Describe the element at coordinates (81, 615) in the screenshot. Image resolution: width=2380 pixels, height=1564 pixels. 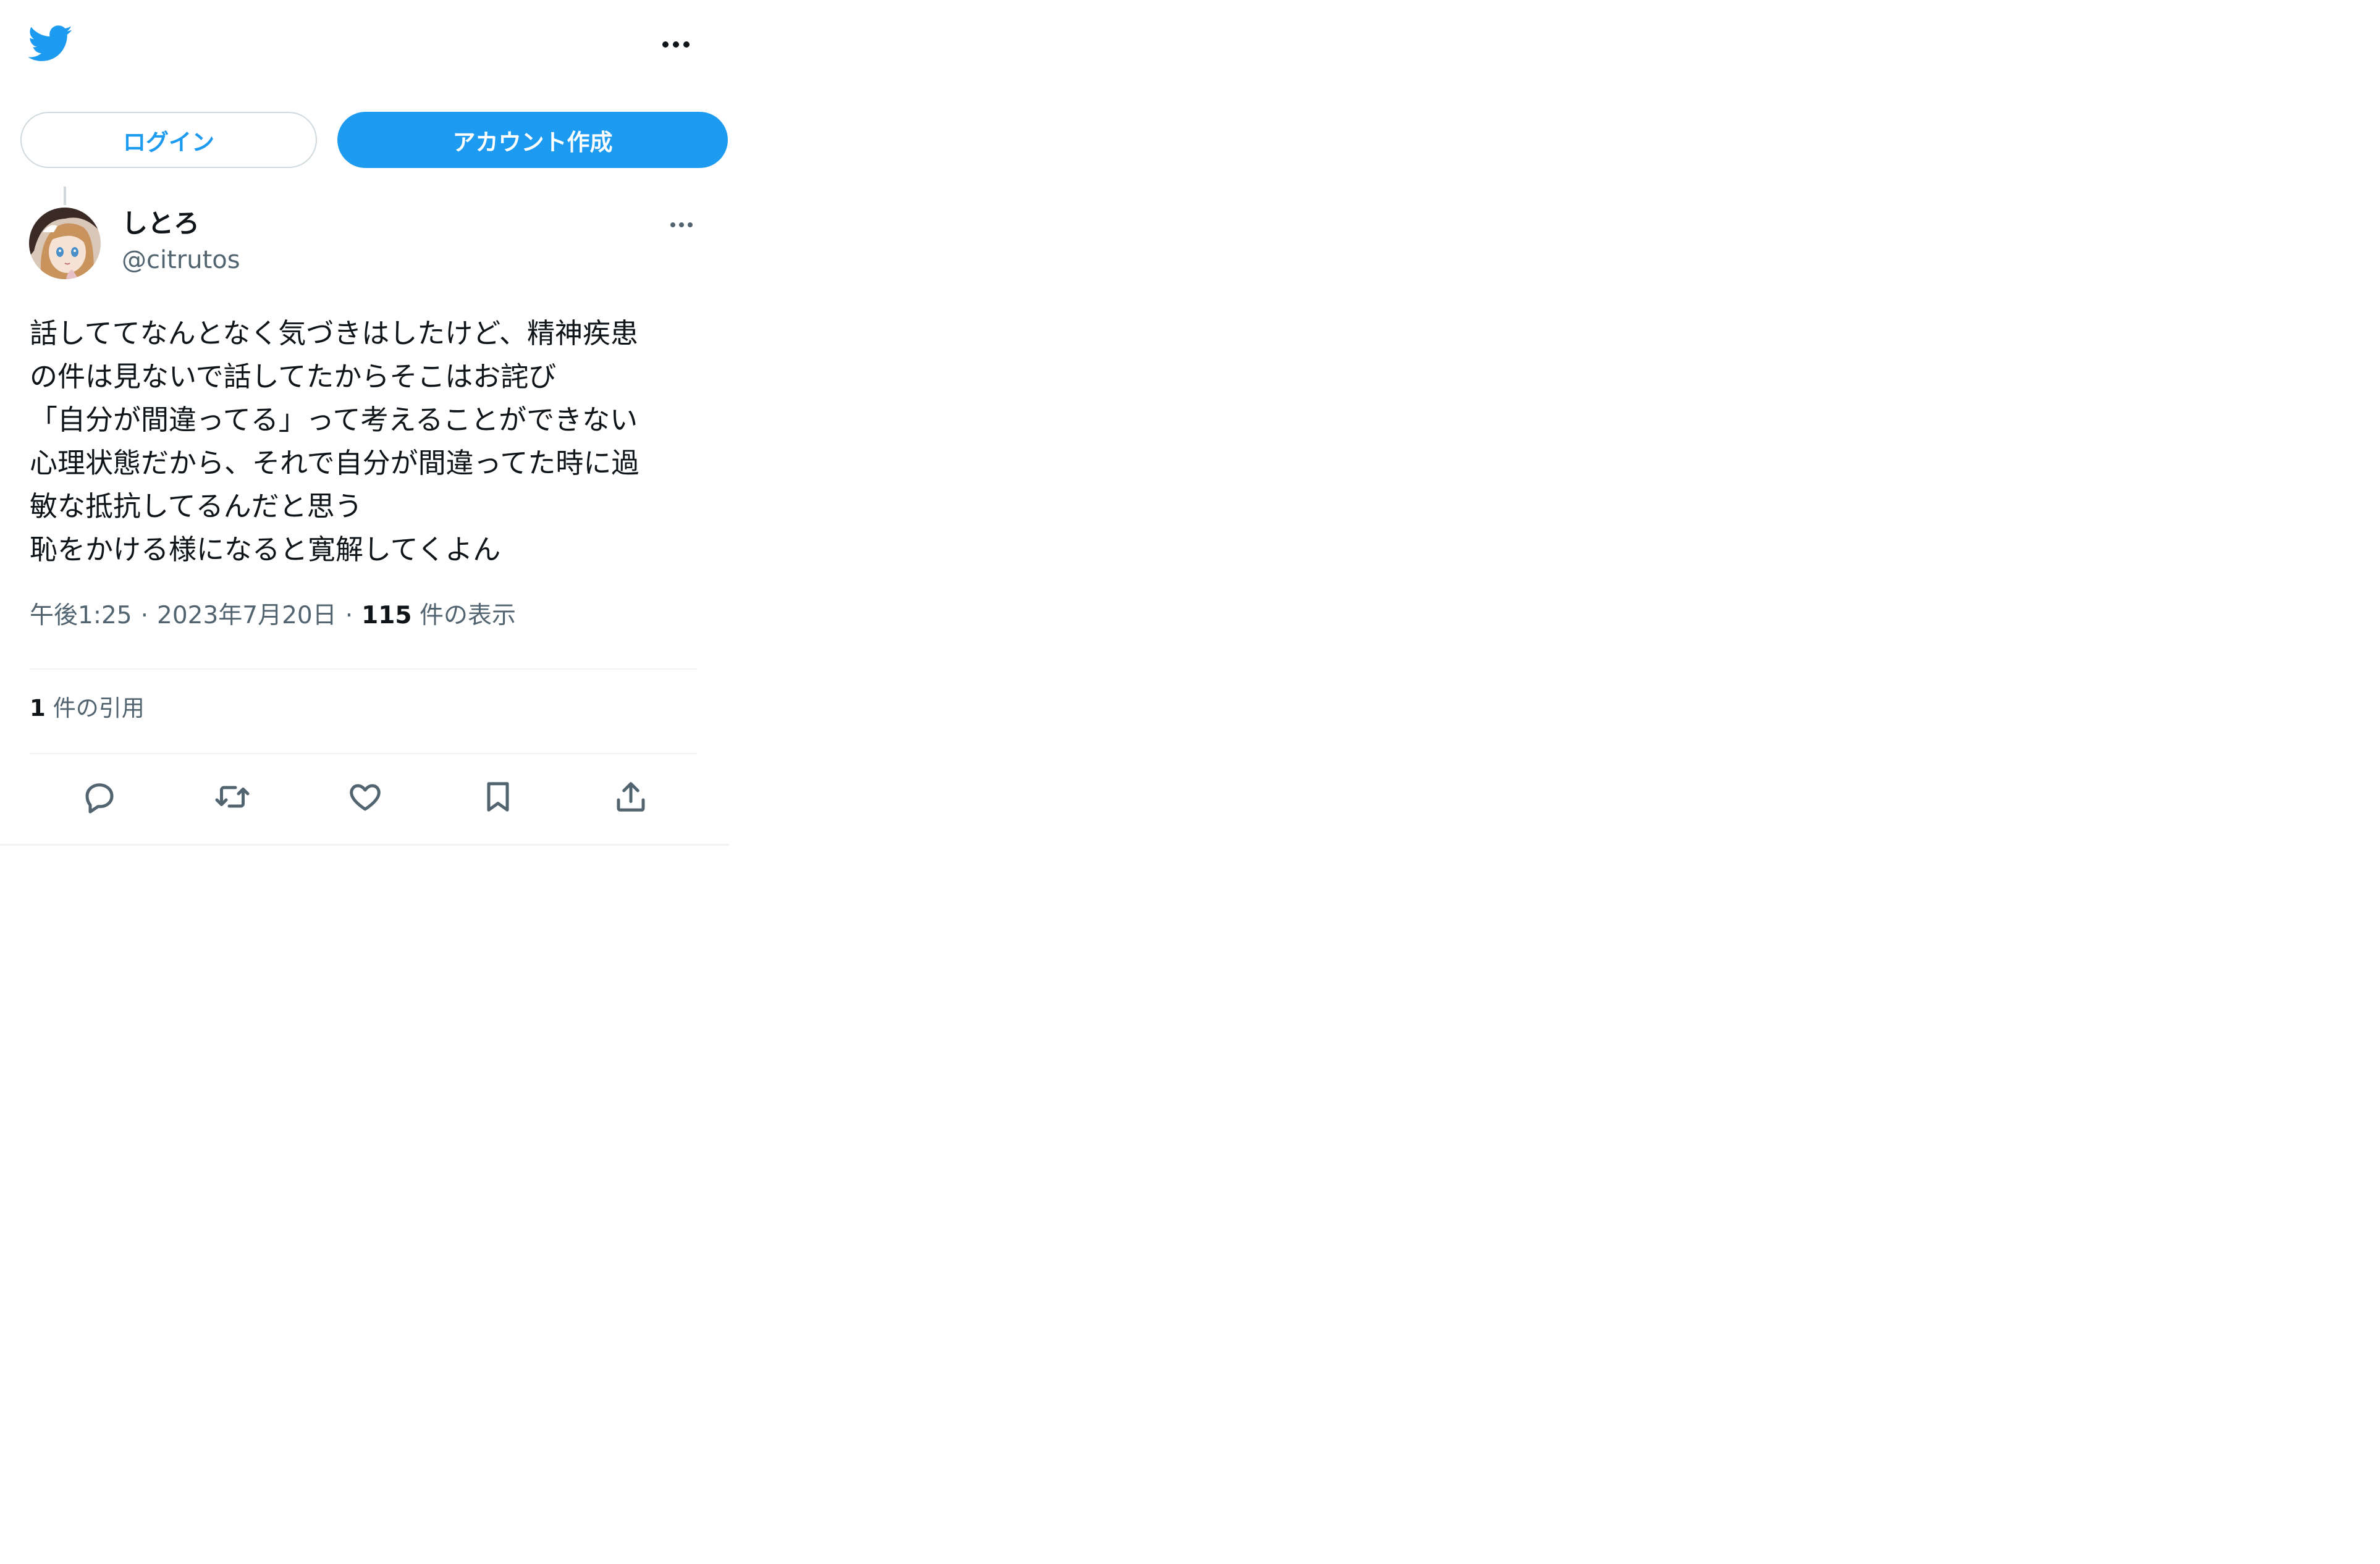
I see `tweet-time: 午後1:25` at that location.